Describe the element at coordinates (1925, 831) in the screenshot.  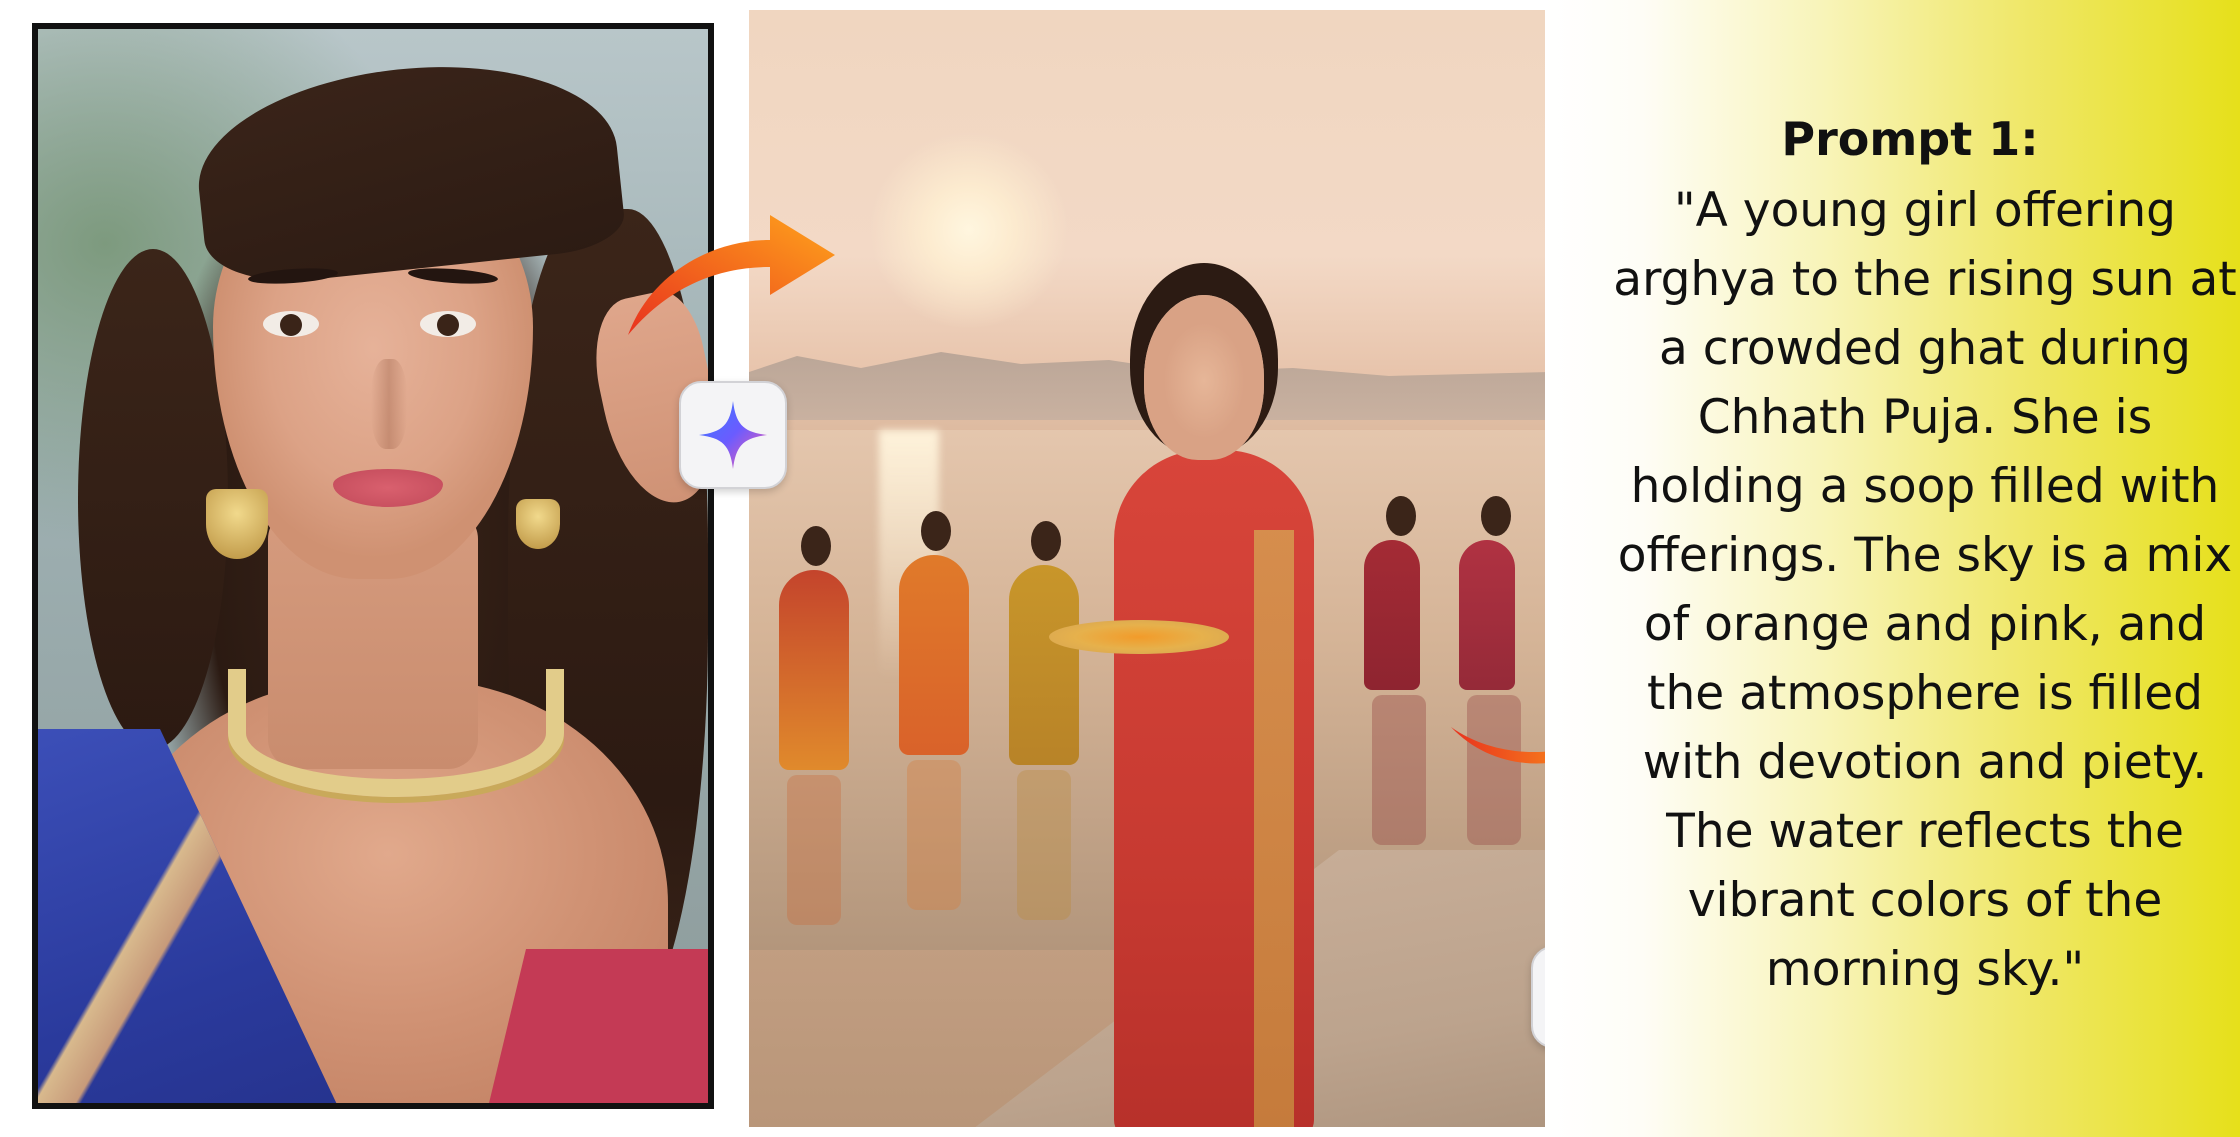
I see `prompt-line: The water reflects the` at that location.